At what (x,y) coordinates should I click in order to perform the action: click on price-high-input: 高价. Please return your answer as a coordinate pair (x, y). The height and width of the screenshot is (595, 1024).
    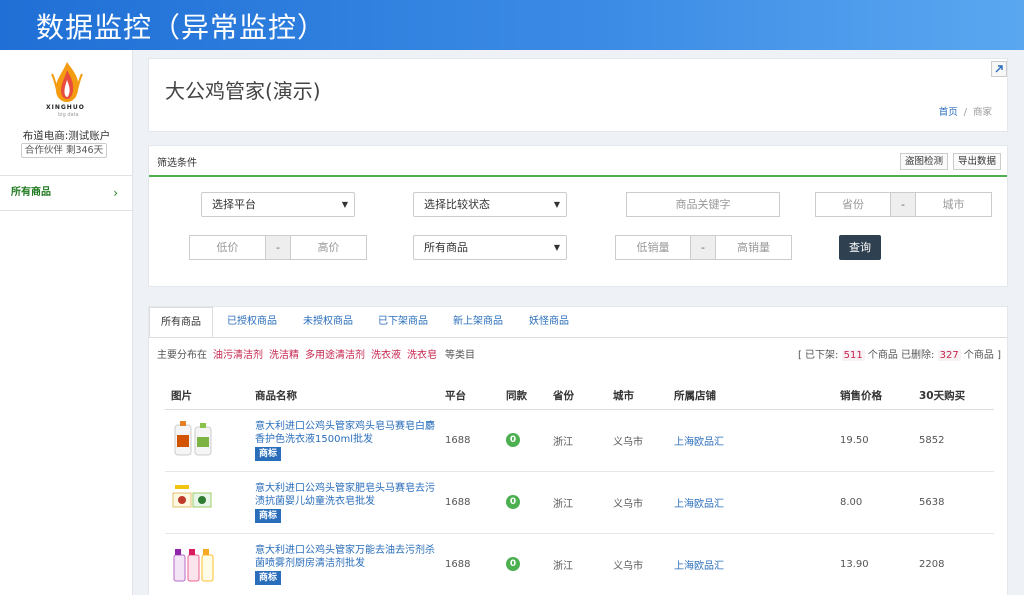
    Looking at the image, I should click on (328, 247).